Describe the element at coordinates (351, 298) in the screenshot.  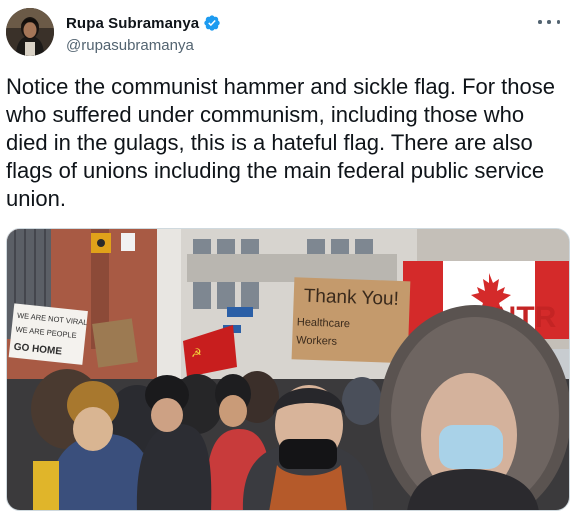
I see `thank-you-sign-line1: Thank You!` at that location.